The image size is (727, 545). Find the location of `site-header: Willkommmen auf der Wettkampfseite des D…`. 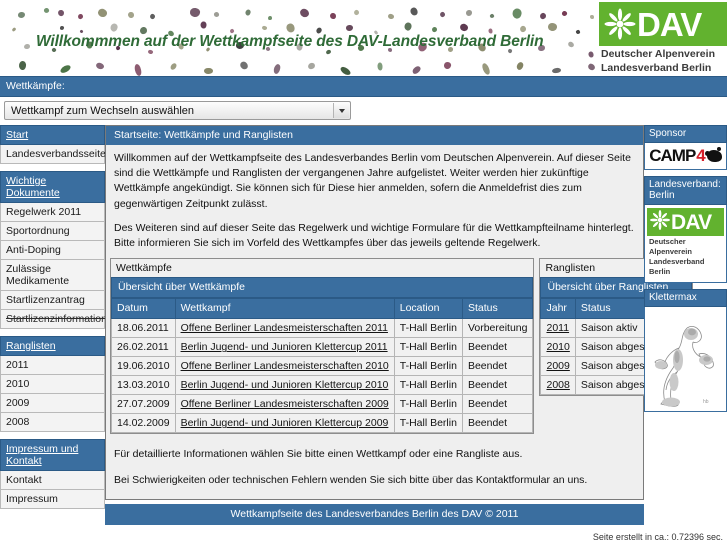

site-header: Willkommmen auf der Wettkampfseite des D… is located at coordinates (363, 38).